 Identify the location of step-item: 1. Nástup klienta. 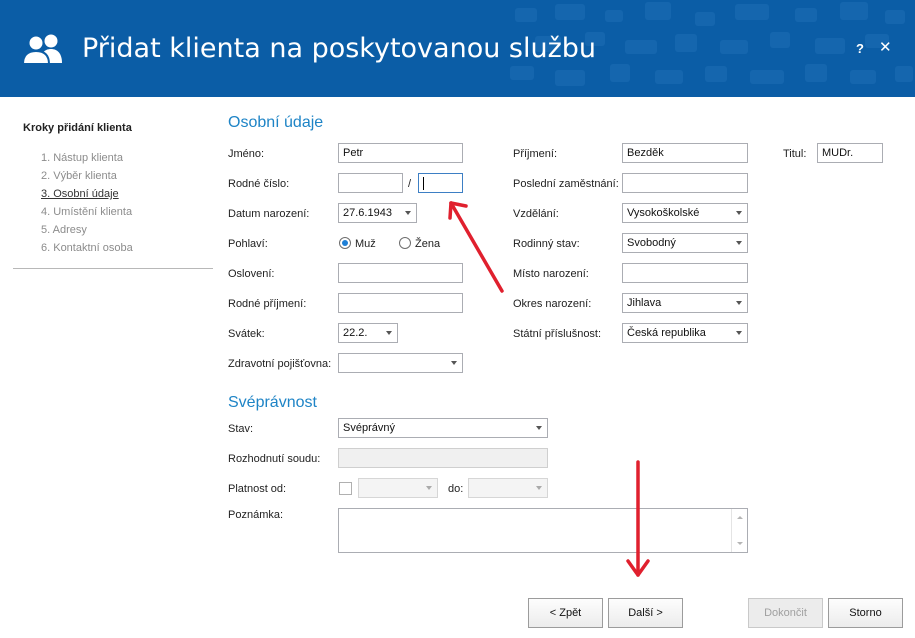
(82, 158).